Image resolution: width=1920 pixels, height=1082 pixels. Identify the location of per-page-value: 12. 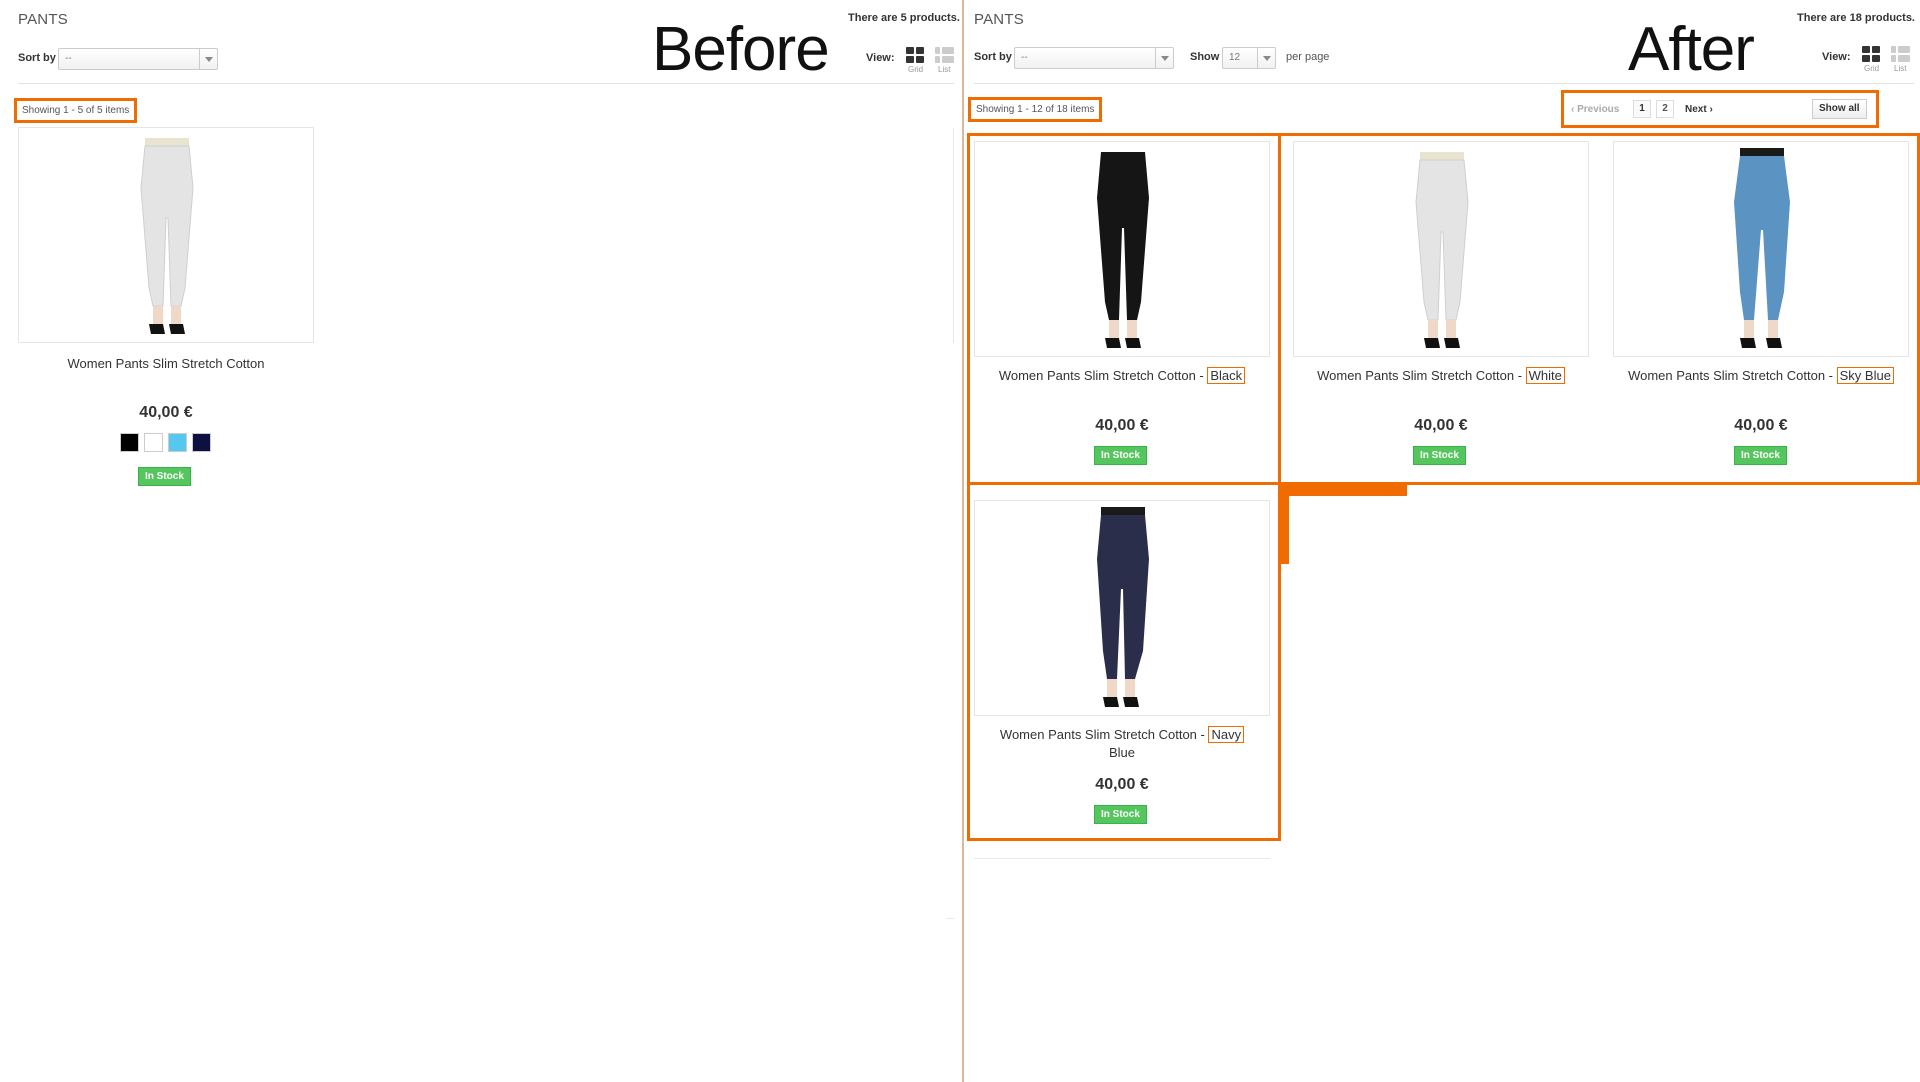
(1235, 57).